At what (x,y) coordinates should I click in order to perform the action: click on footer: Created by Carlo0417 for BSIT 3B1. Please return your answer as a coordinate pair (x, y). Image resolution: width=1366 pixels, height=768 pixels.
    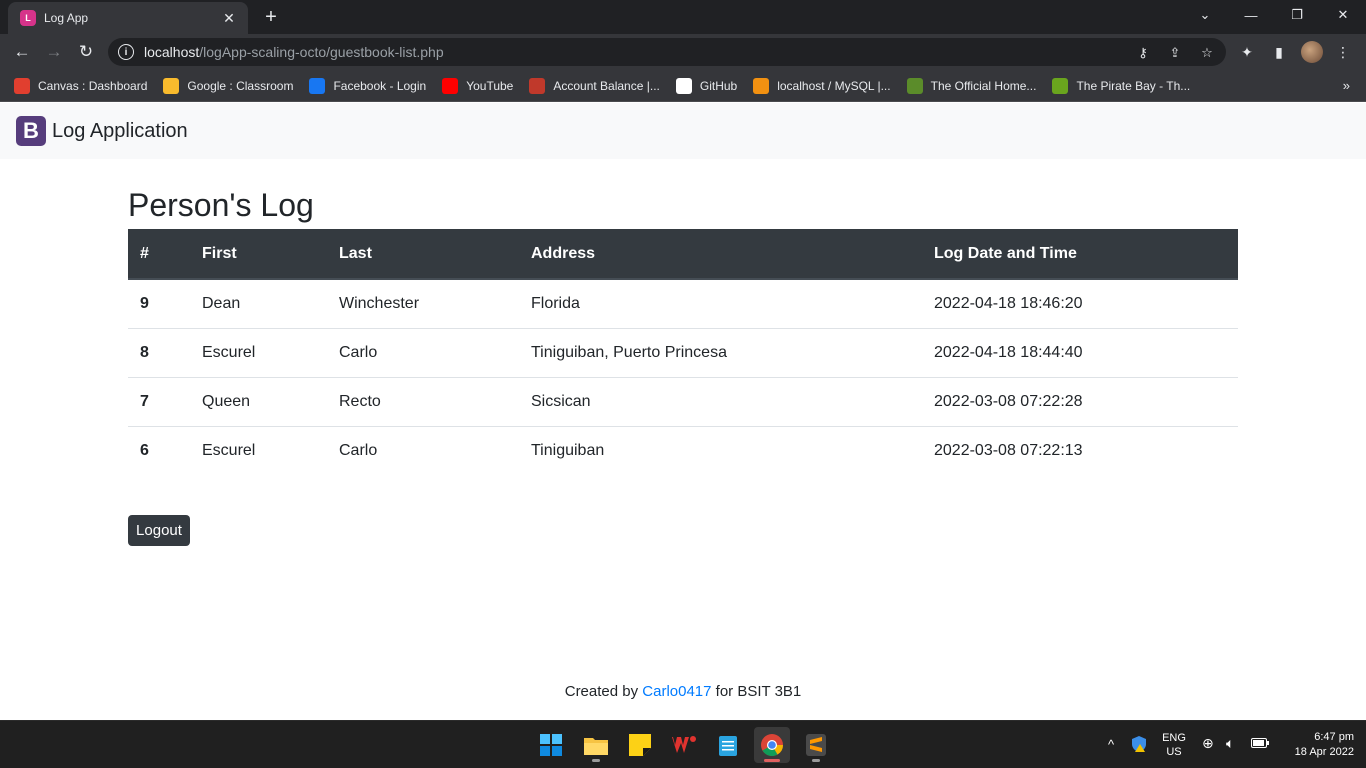
    Looking at the image, I should click on (683, 691).